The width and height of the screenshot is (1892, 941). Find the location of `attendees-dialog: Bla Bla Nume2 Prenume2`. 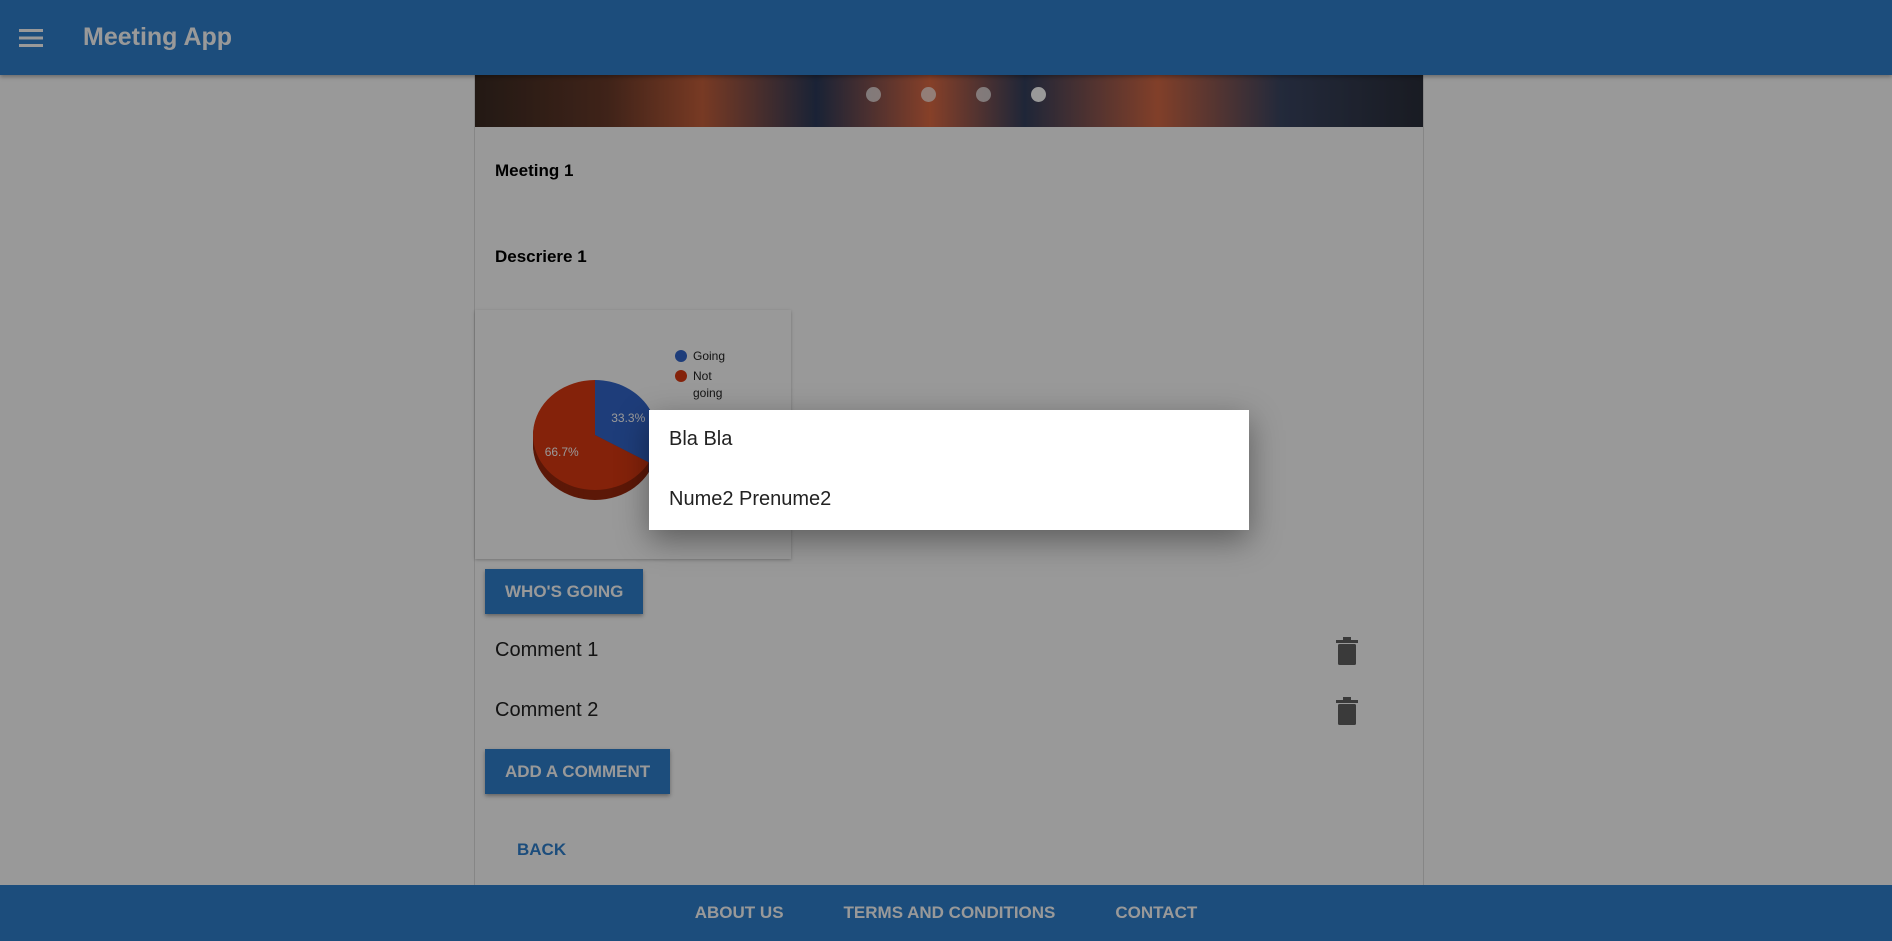

attendees-dialog: Bla Bla Nume2 Prenume2 is located at coordinates (949, 470).